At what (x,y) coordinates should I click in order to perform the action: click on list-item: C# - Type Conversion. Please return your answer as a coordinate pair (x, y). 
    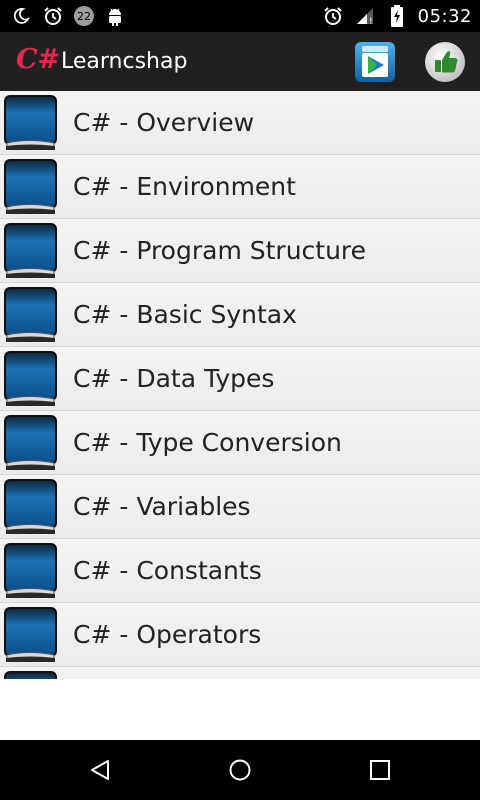
    Looking at the image, I should click on (240, 443).